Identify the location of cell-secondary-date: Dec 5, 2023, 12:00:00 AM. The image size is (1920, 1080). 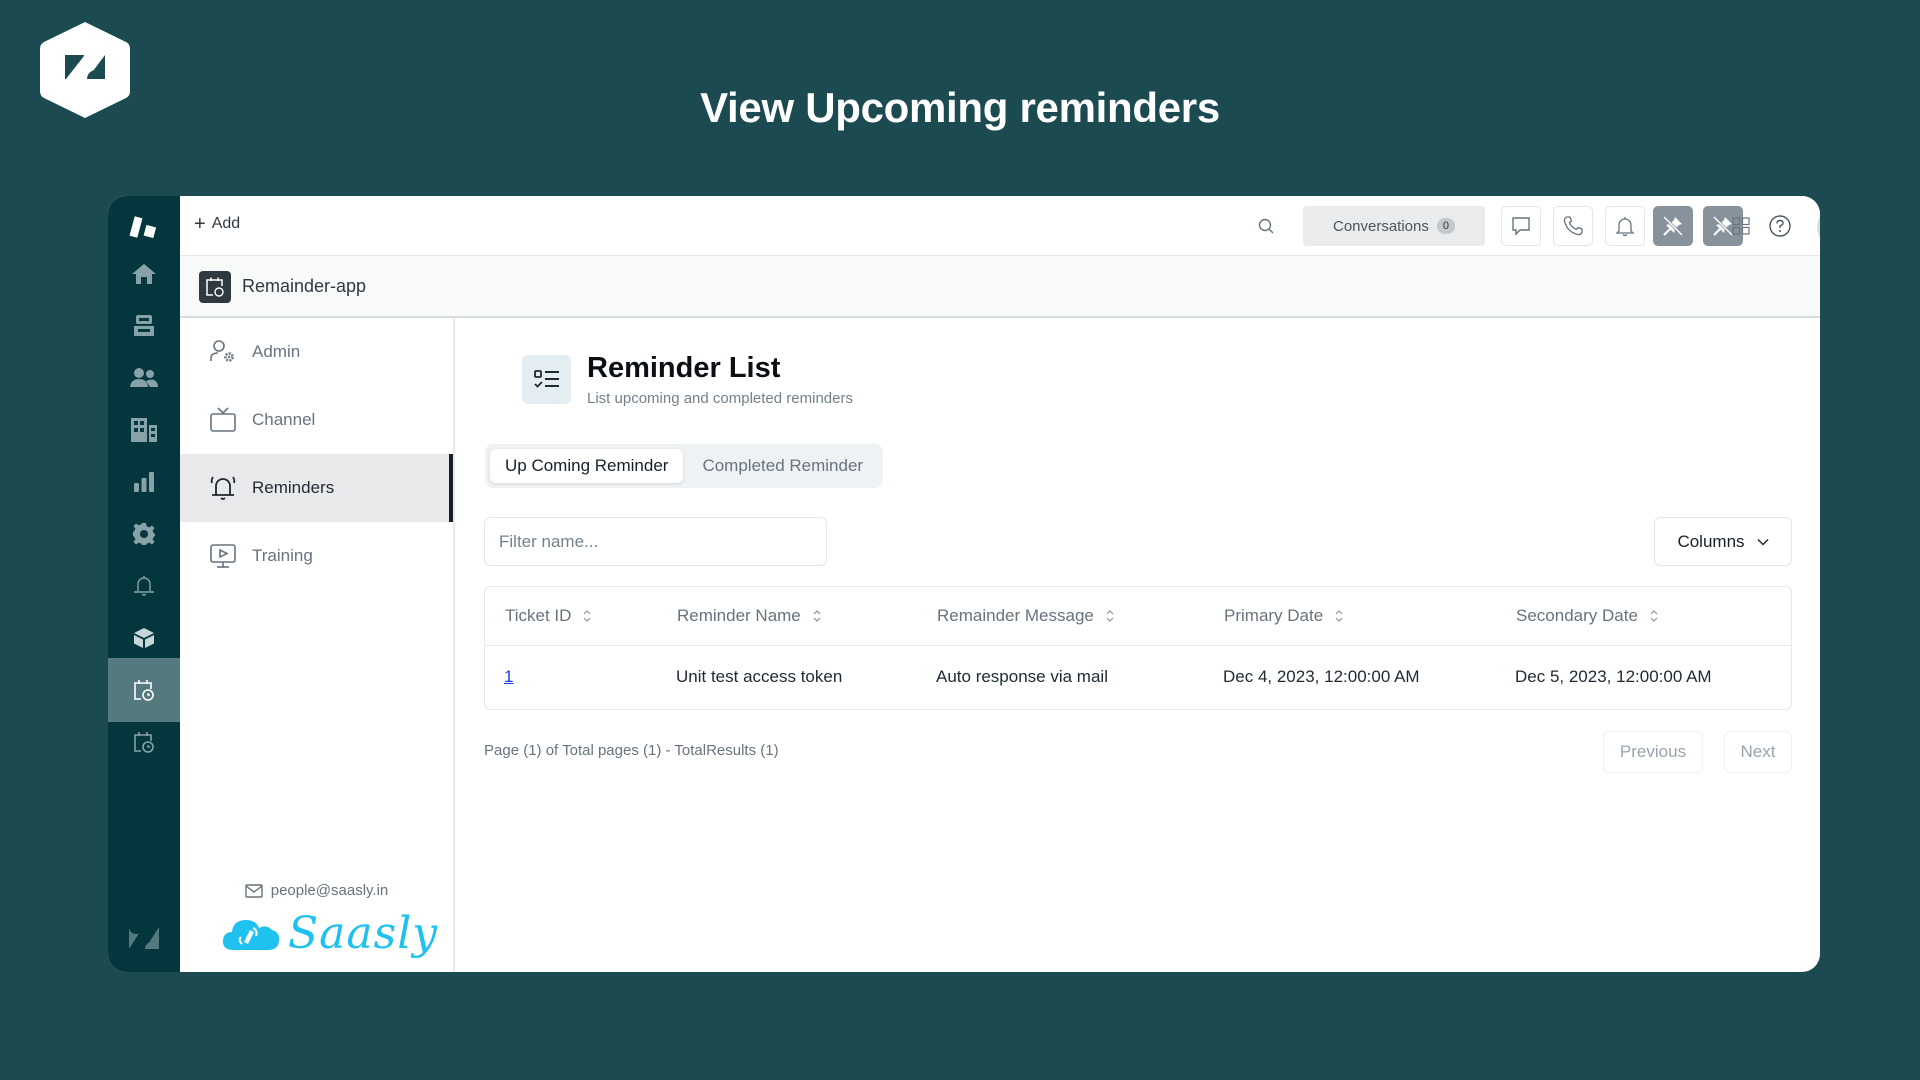
(1613, 677).